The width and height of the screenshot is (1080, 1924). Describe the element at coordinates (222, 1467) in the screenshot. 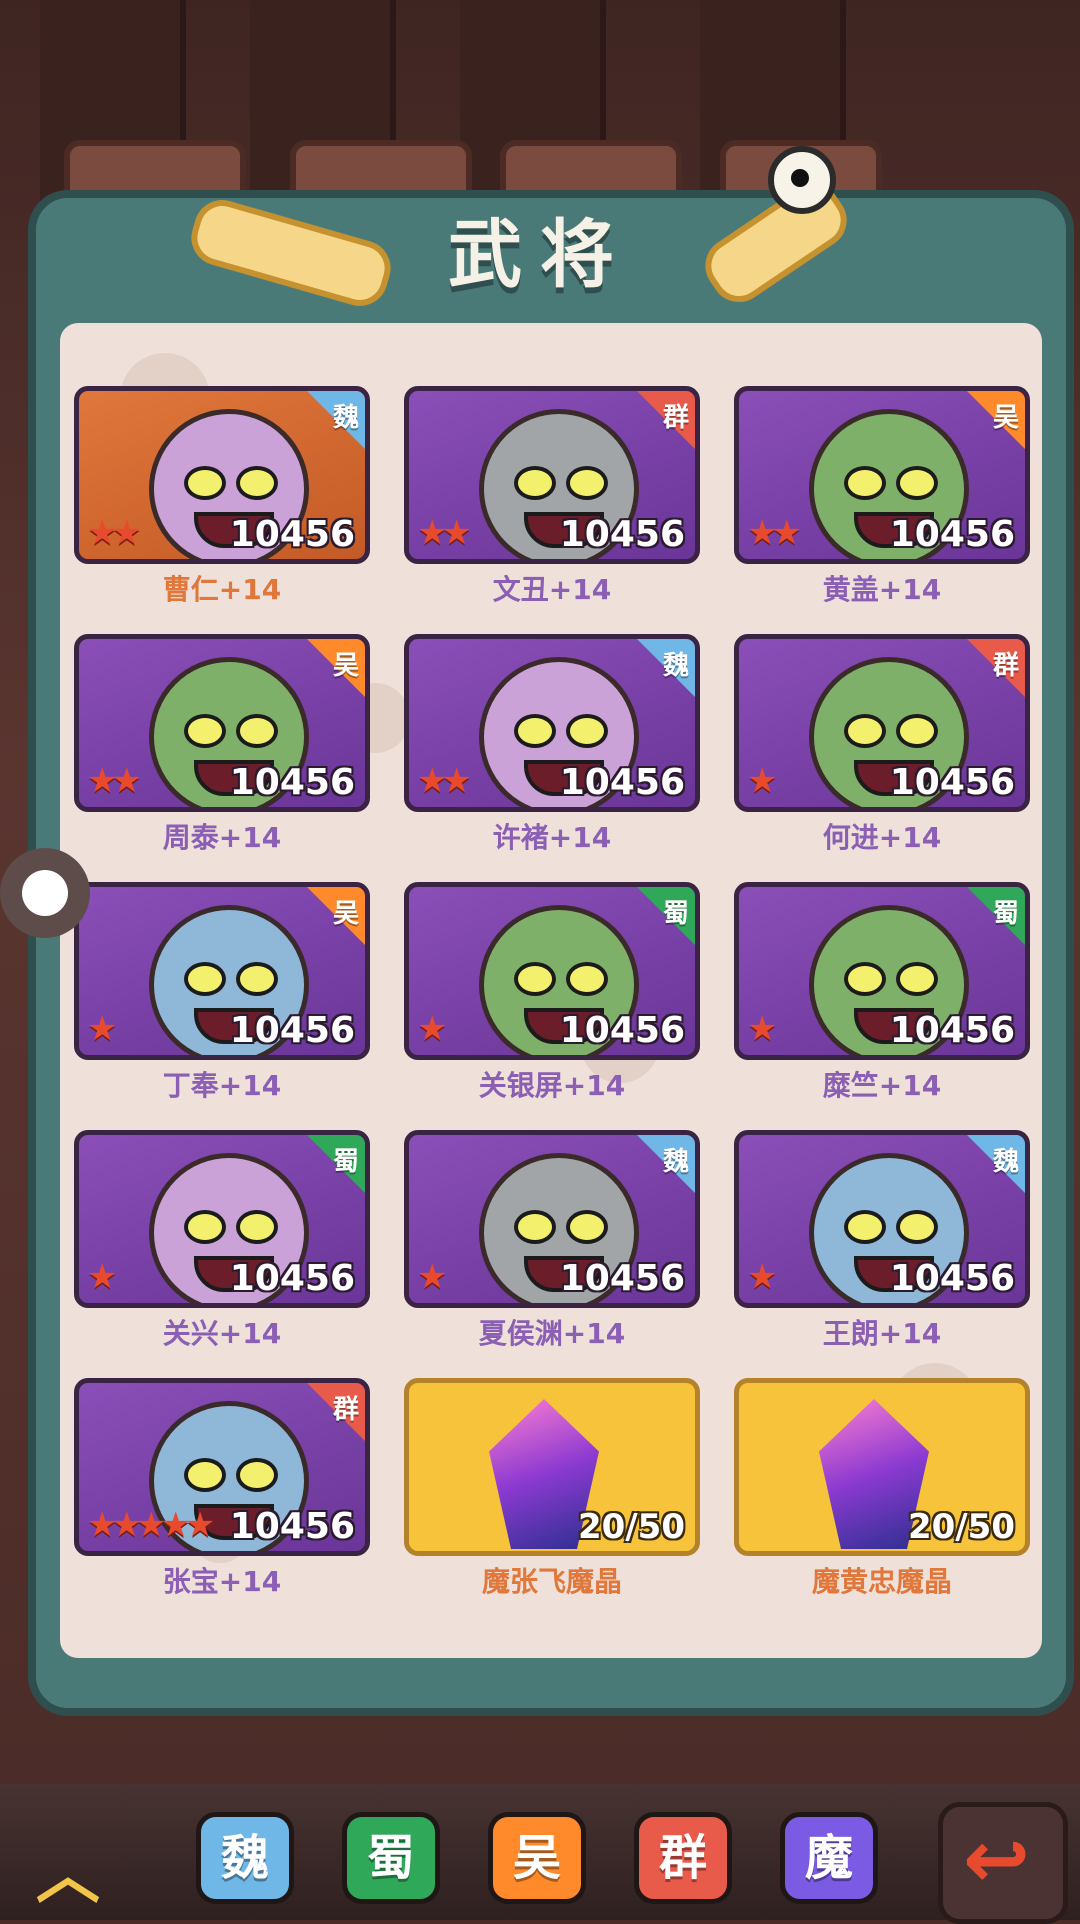

I see `card-frame: 群 ★★★★★ 10456` at that location.